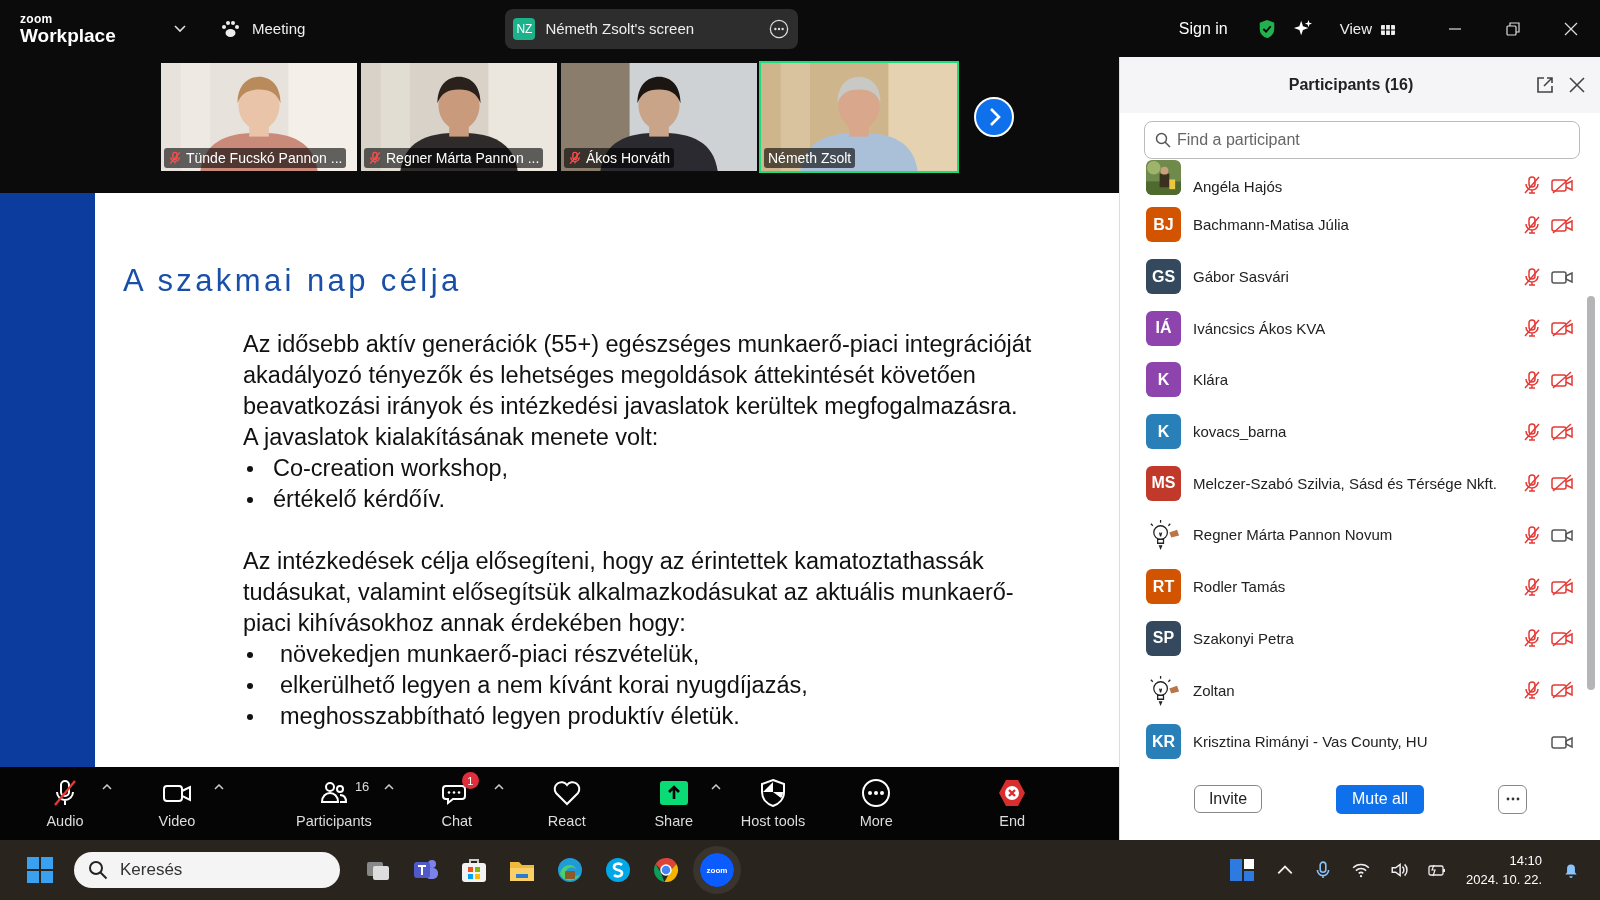 This screenshot has width=1600, height=900. Describe the element at coordinates (180, 28) in the screenshot. I see `chevron-down-icon` at that location.